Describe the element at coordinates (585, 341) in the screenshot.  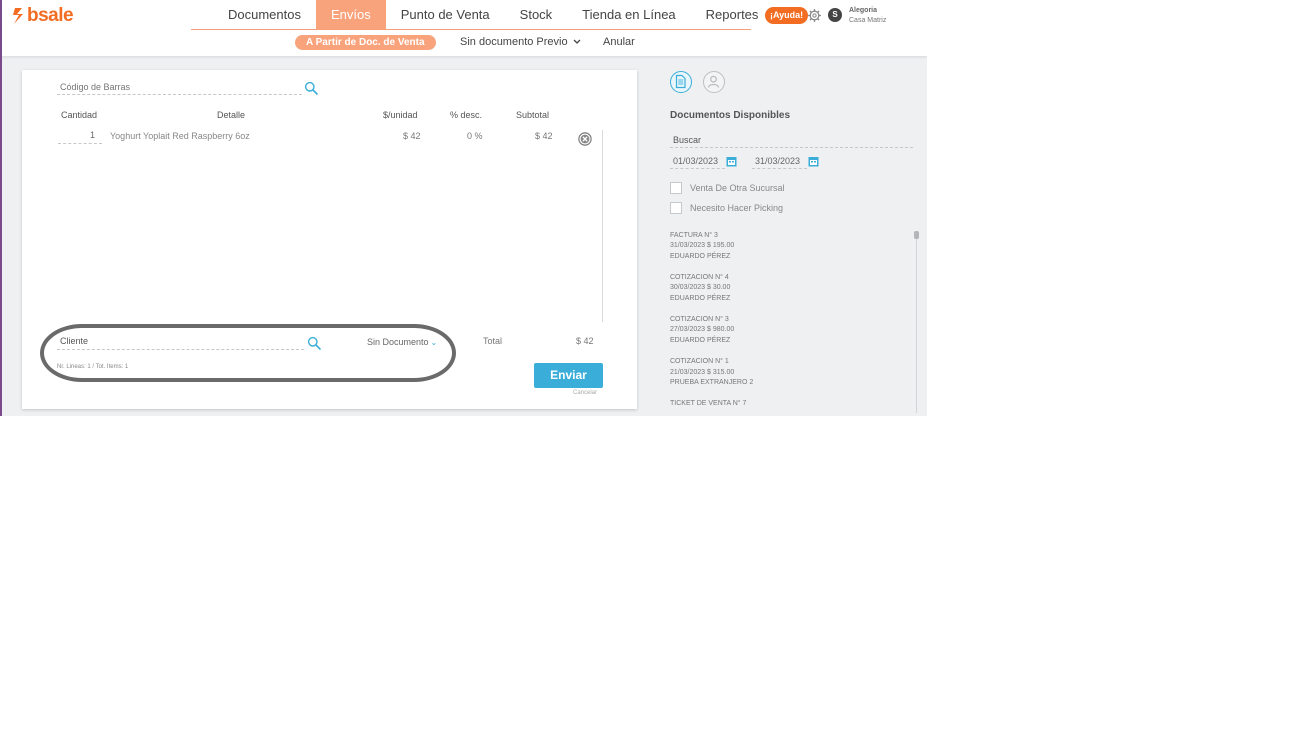
I see `total-value: $ 42` at that location.